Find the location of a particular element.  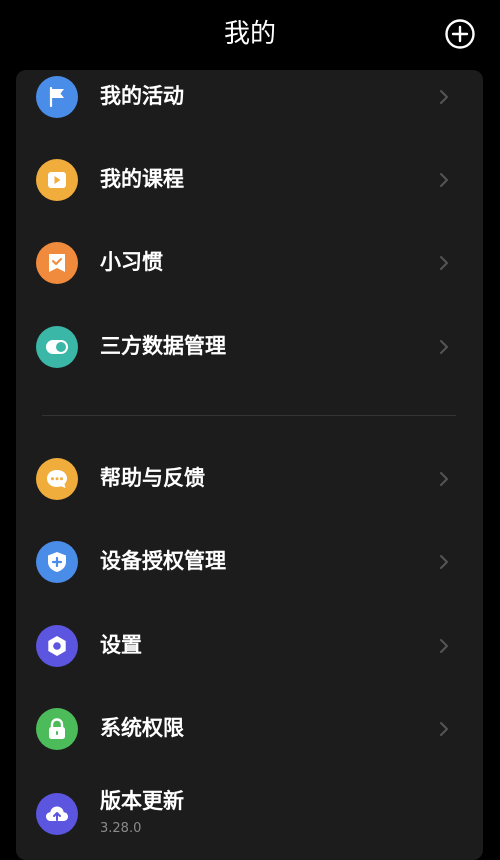

bookmark-check-icon is located at coordinates (57, 263).